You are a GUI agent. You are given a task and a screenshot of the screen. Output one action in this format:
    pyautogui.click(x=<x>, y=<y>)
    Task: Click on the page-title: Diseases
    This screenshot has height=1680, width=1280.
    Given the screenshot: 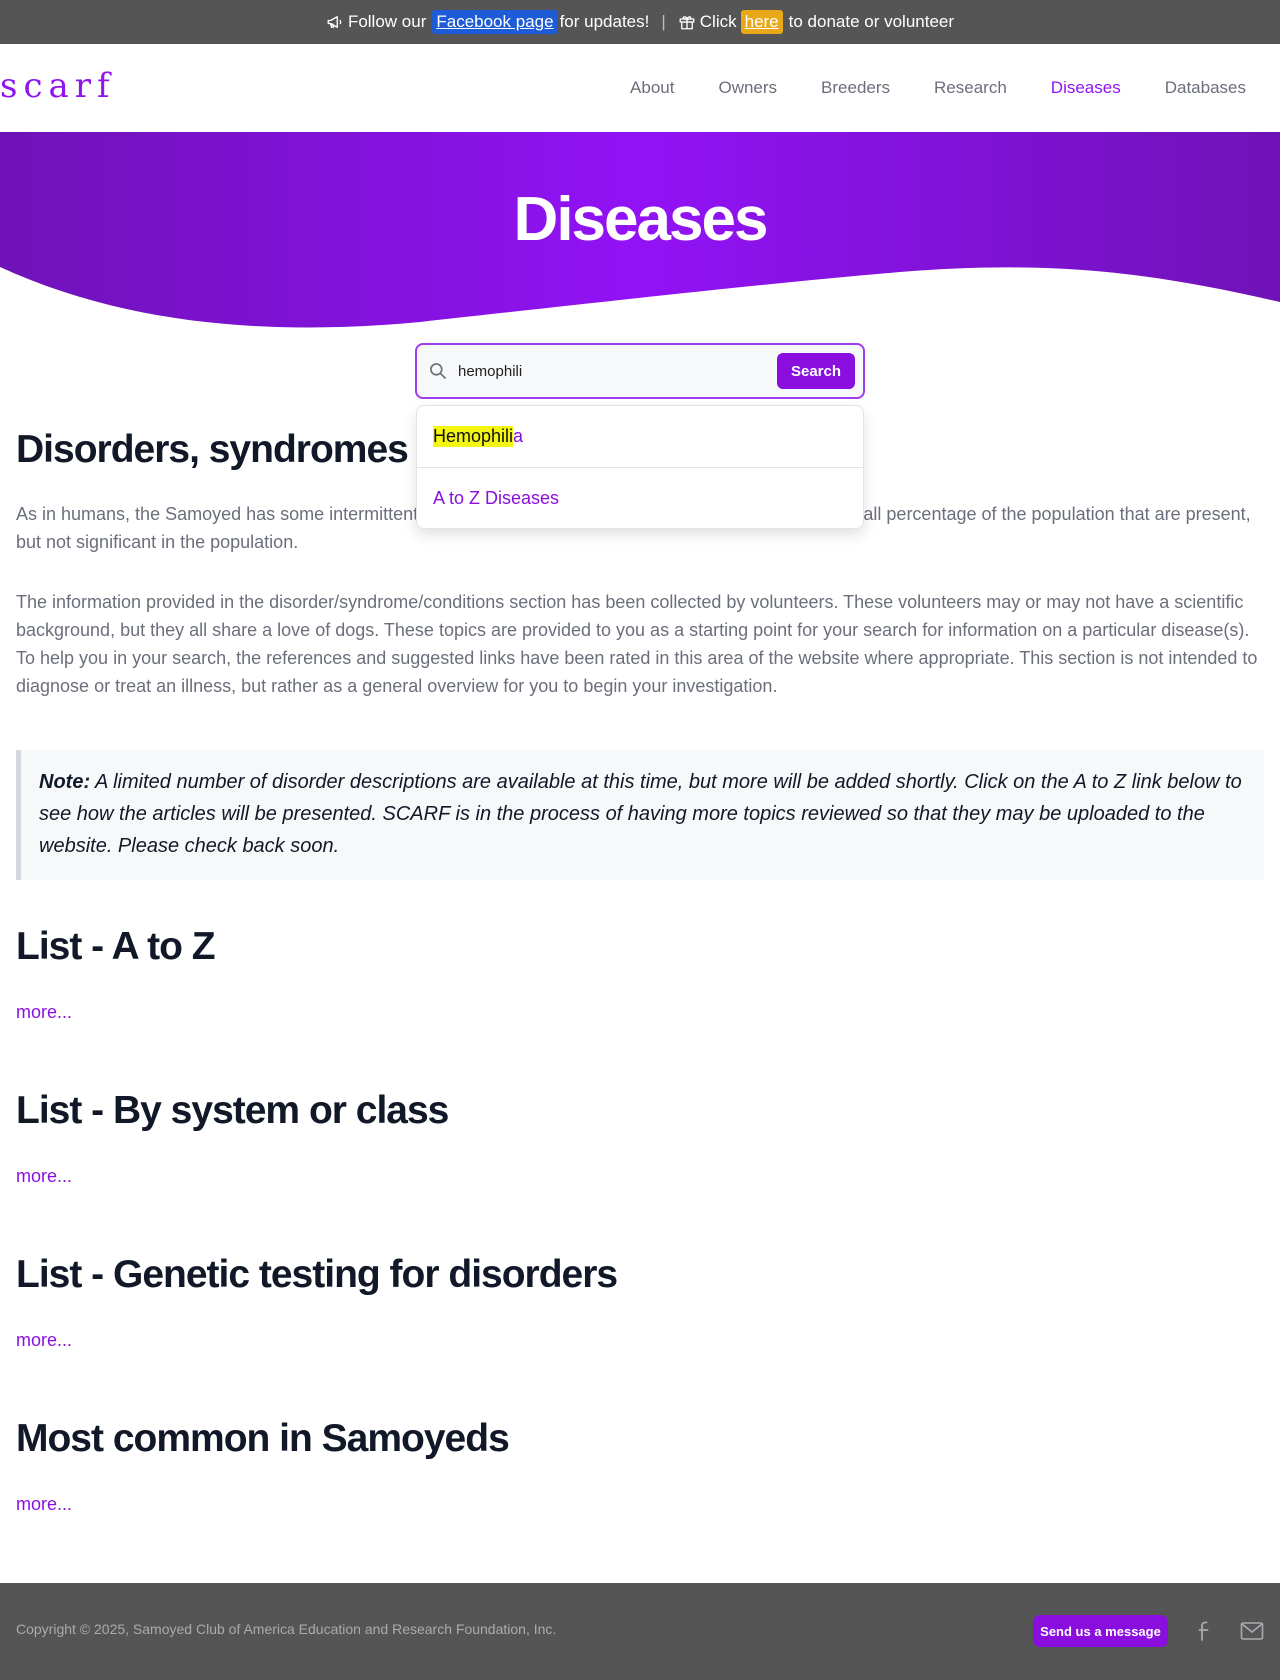 What is the action you would take?
    pyautogui.click(x=641, y=219)
    